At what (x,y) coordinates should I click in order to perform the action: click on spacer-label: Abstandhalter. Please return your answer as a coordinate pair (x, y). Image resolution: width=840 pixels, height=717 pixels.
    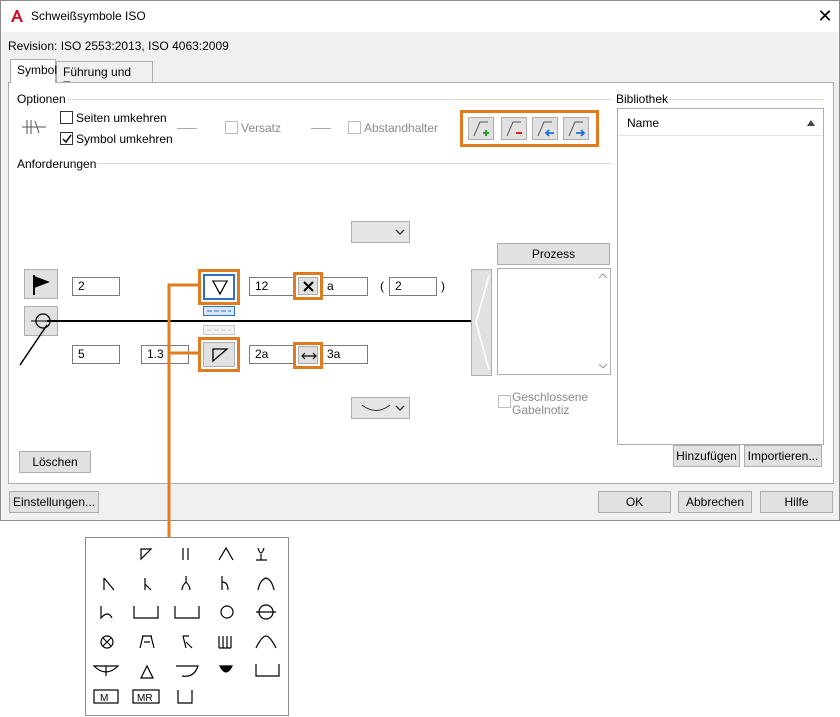
    Looking at the image, I should click on (401, 128).